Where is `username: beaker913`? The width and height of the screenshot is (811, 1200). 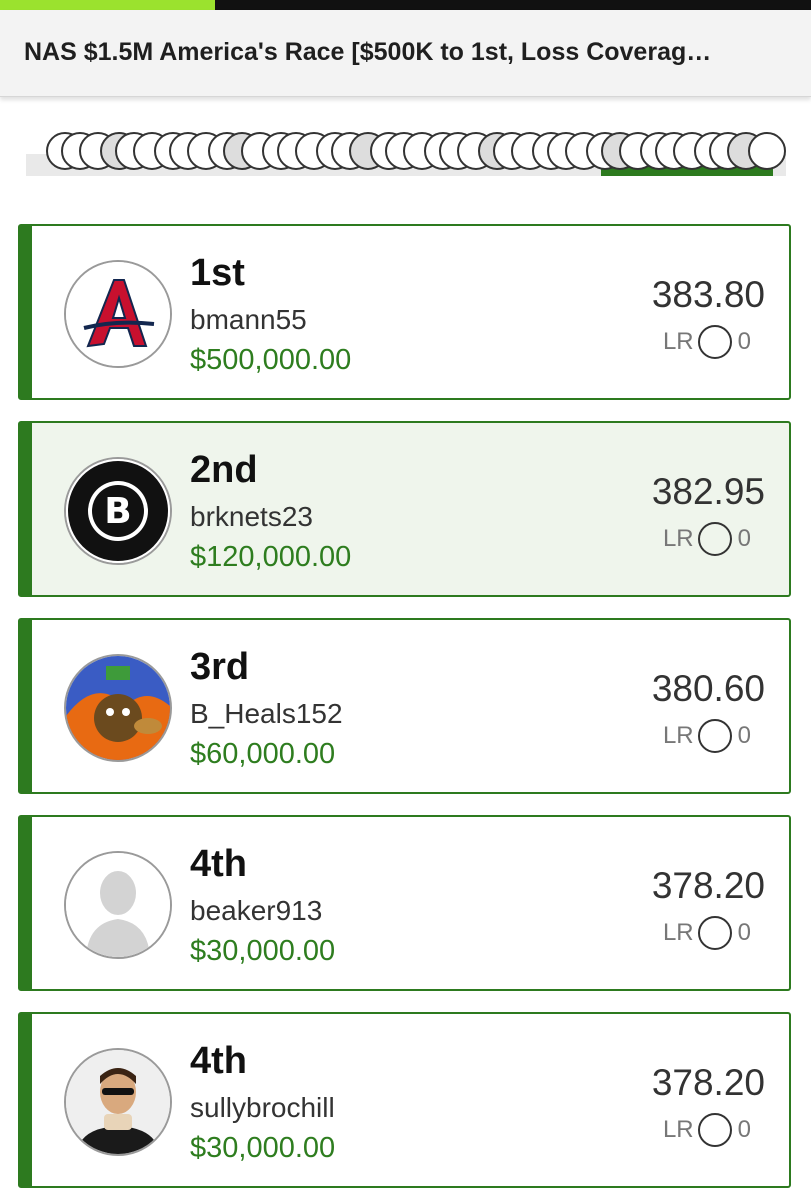 username: beaker913 is located at coordinates (256, 911).